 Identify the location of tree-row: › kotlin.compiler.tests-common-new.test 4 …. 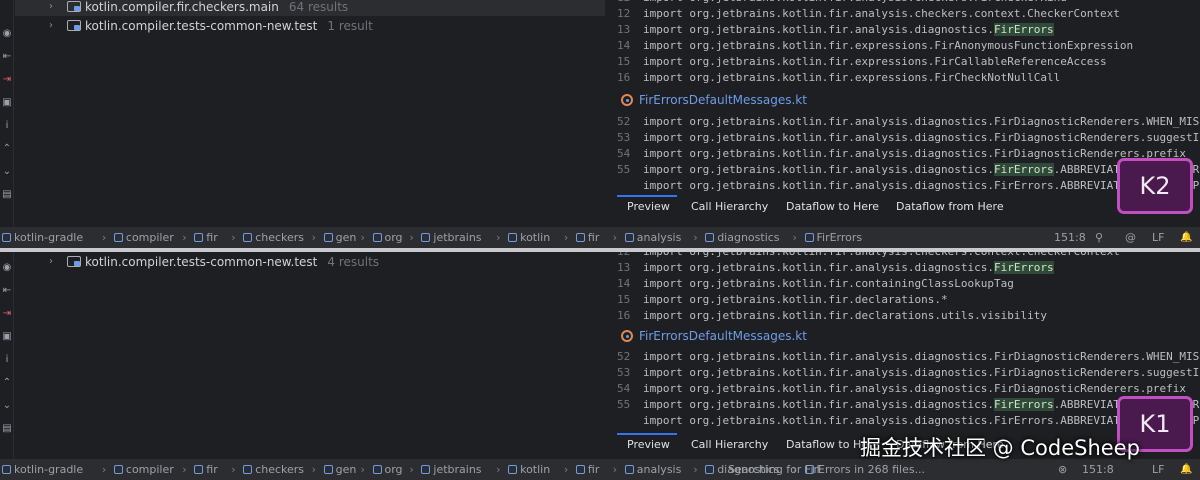
(310, 262).